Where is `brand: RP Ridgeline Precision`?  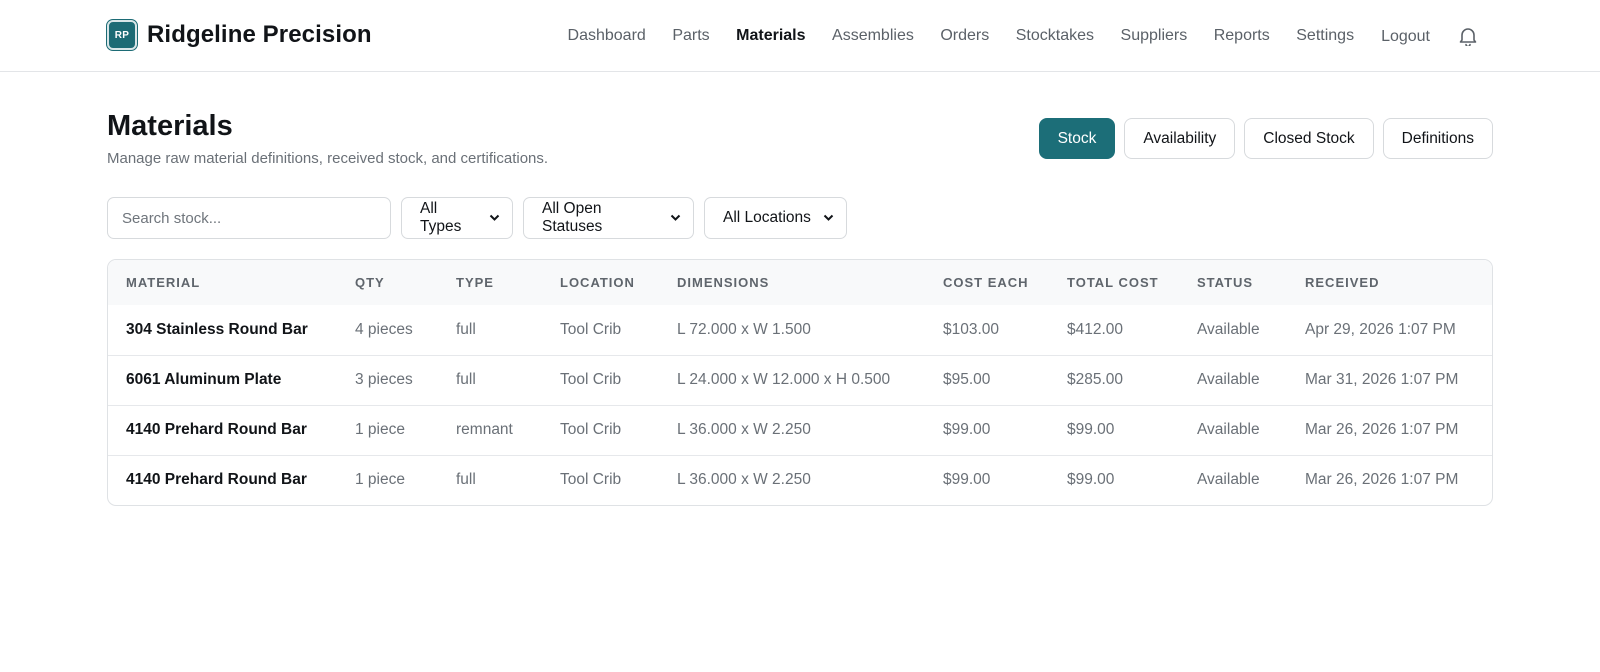 brand: RP Ridgeline Precision is located at coordinates (239, 35).